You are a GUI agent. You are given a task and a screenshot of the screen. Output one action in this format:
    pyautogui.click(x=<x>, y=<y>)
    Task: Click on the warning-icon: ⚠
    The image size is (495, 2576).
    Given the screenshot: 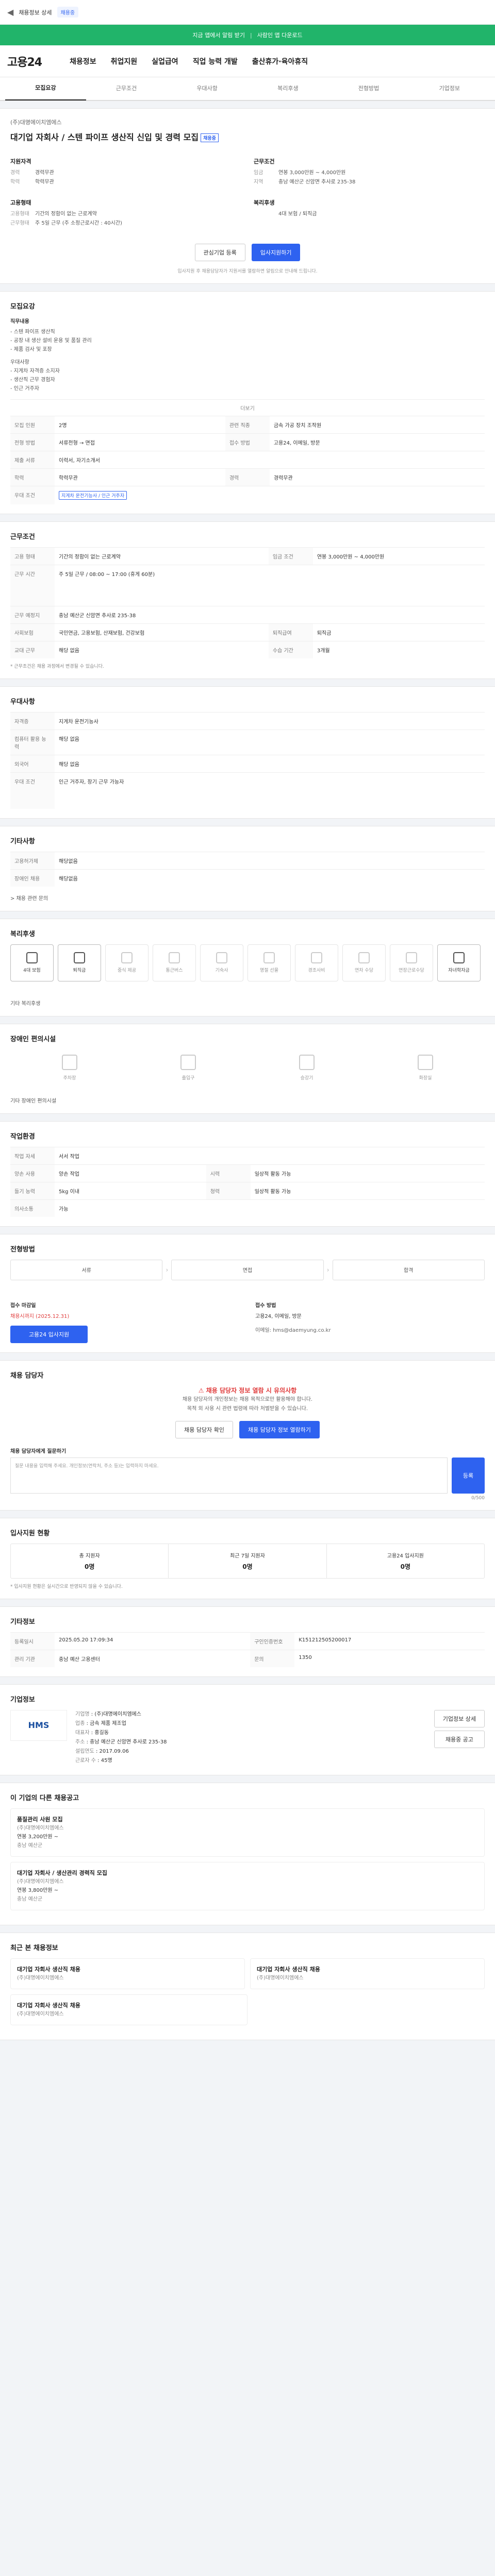 What is the action you would take?
    pyautogui.click(x=202, y=1390)
    